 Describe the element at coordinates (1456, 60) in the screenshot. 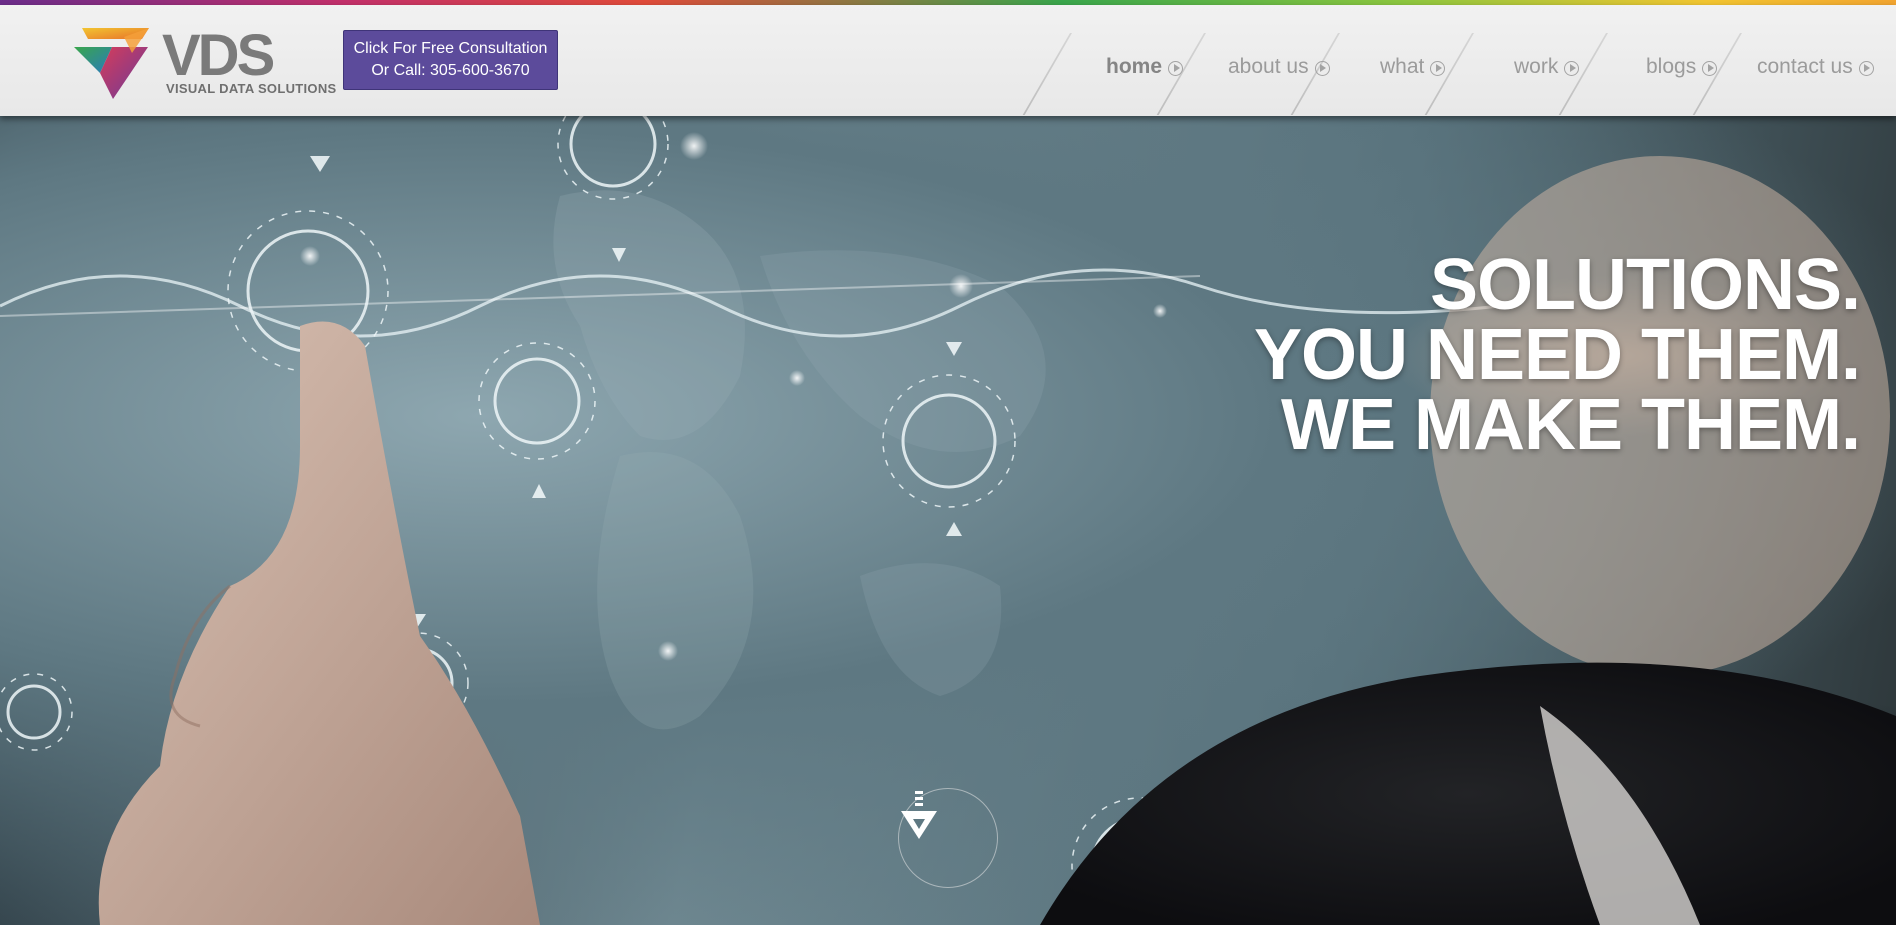

I see `main-nav: home about us what work blogs contact us` at that location.